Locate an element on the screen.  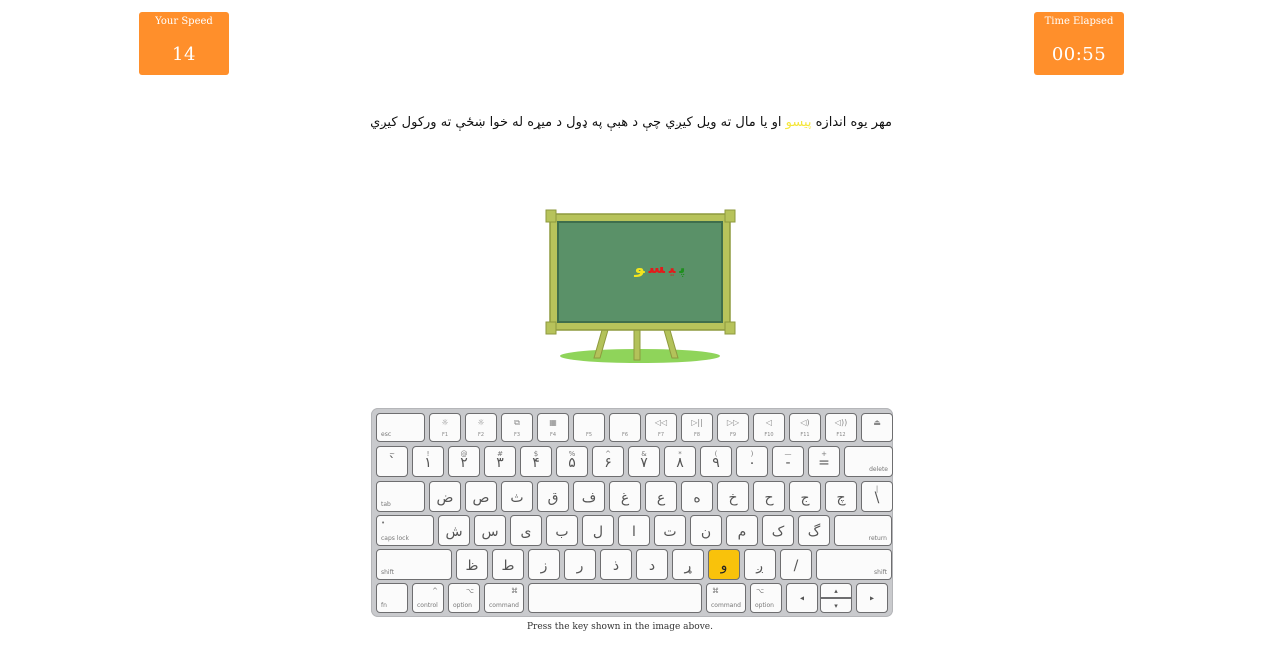
key-shift-left: shift is located at coordinates (414, 564).